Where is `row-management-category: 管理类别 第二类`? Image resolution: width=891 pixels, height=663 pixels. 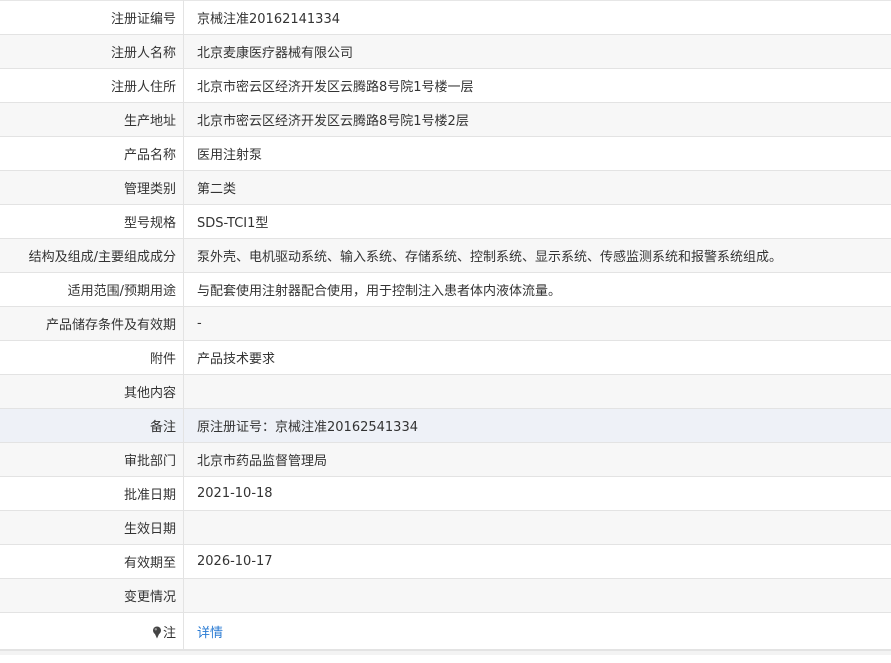
row-management-category: 管理类别 第二类 is located at coordinates (445, 187).